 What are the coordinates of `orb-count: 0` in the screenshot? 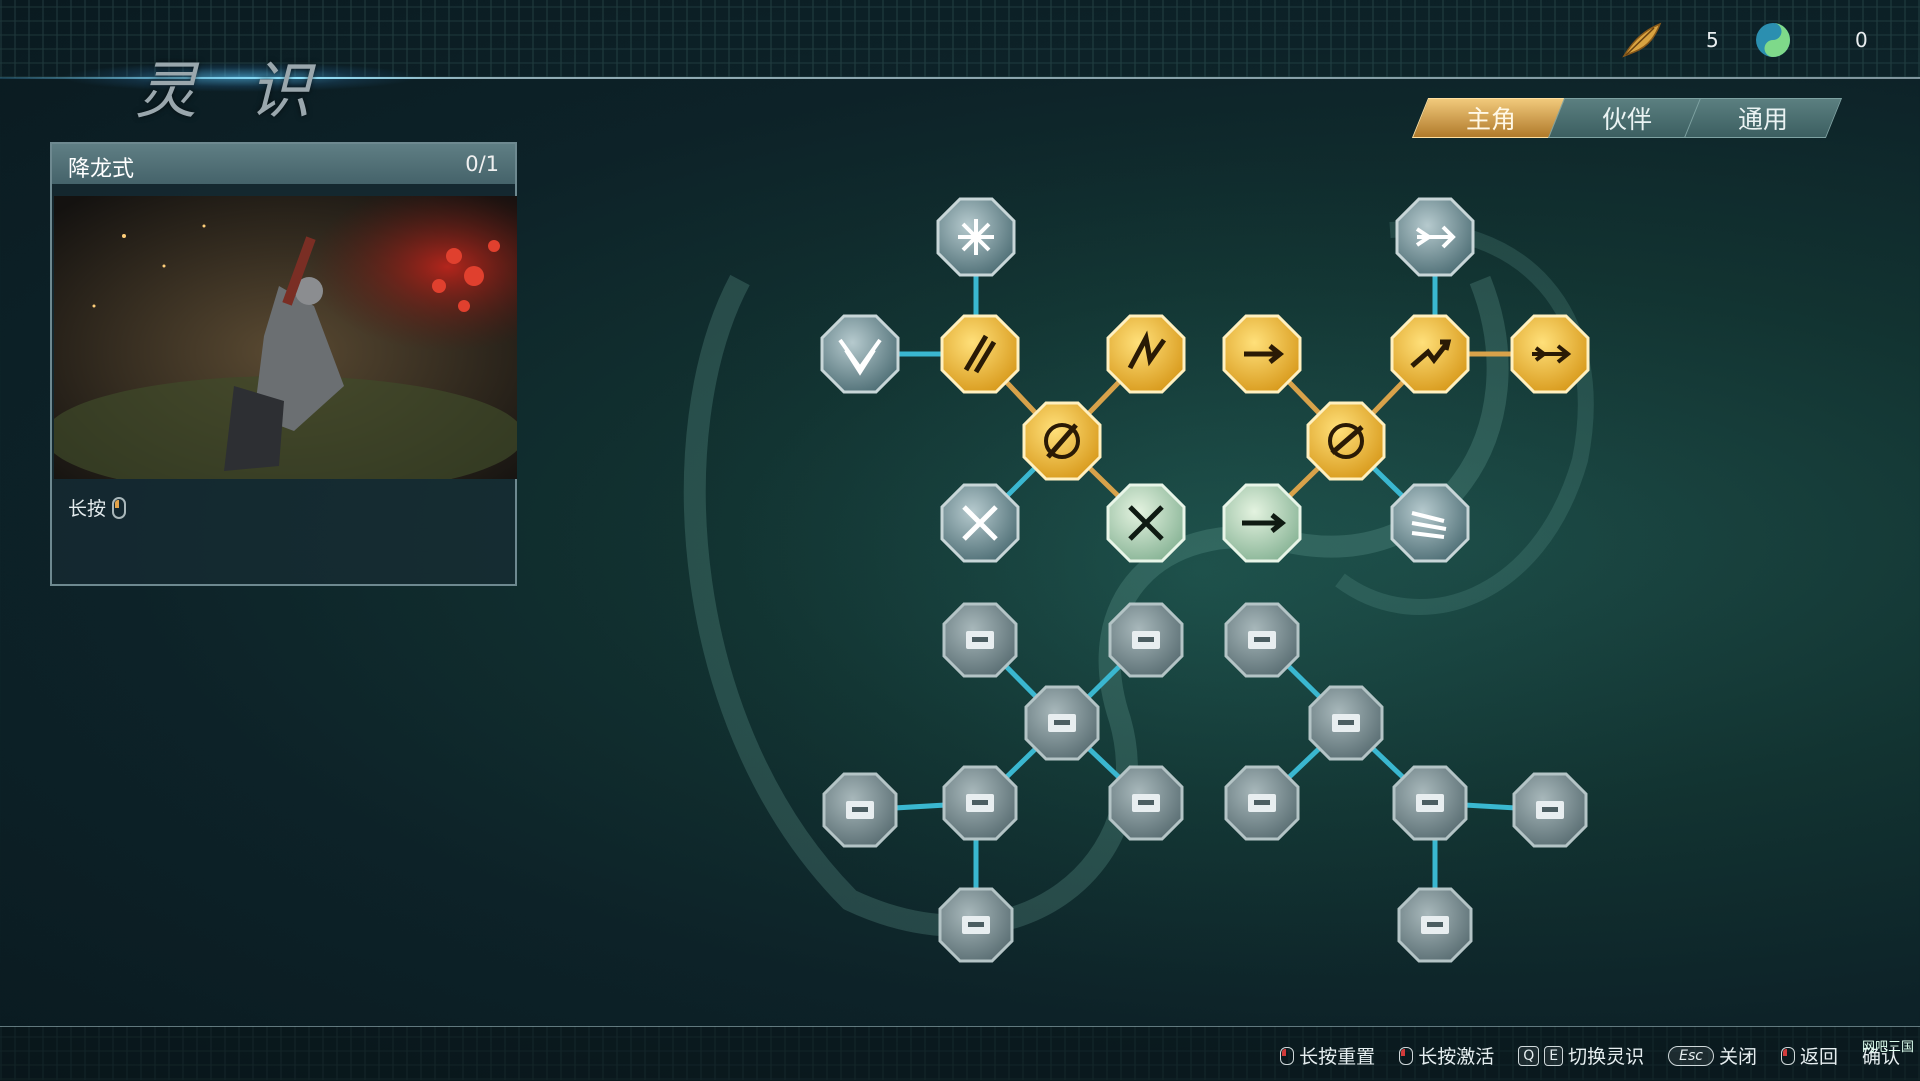 It's located at (1861, 40).